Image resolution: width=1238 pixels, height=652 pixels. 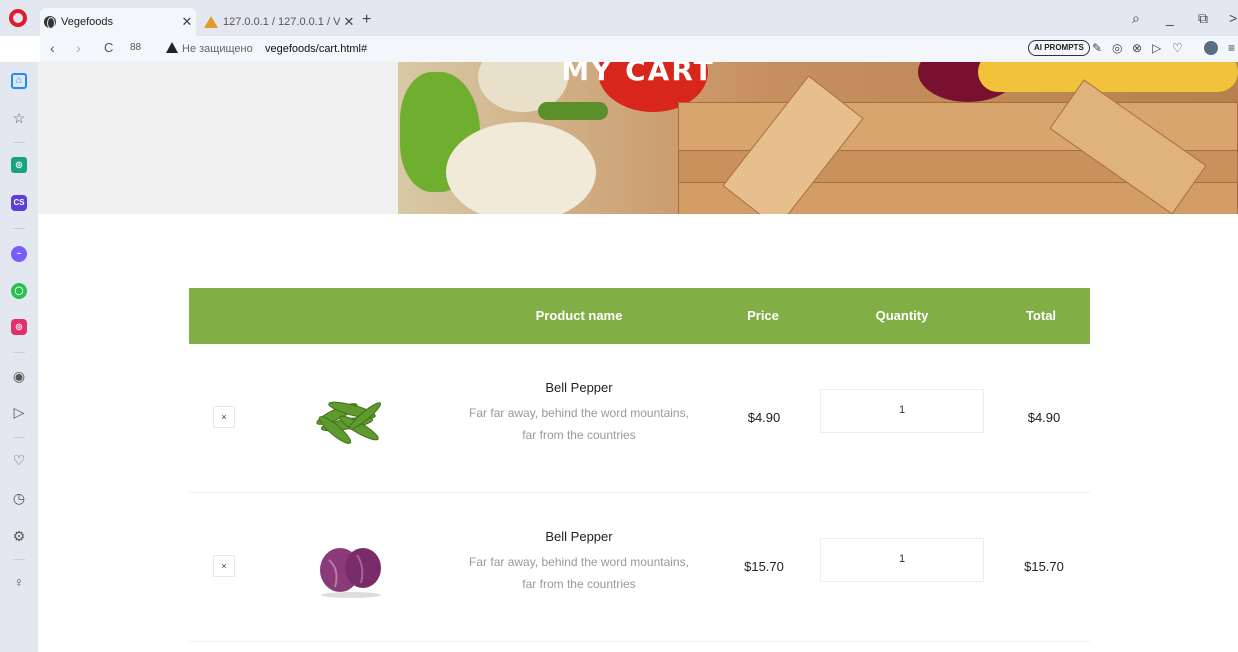 I want to click on history-icon: ◷, so click(x=19, y=498).